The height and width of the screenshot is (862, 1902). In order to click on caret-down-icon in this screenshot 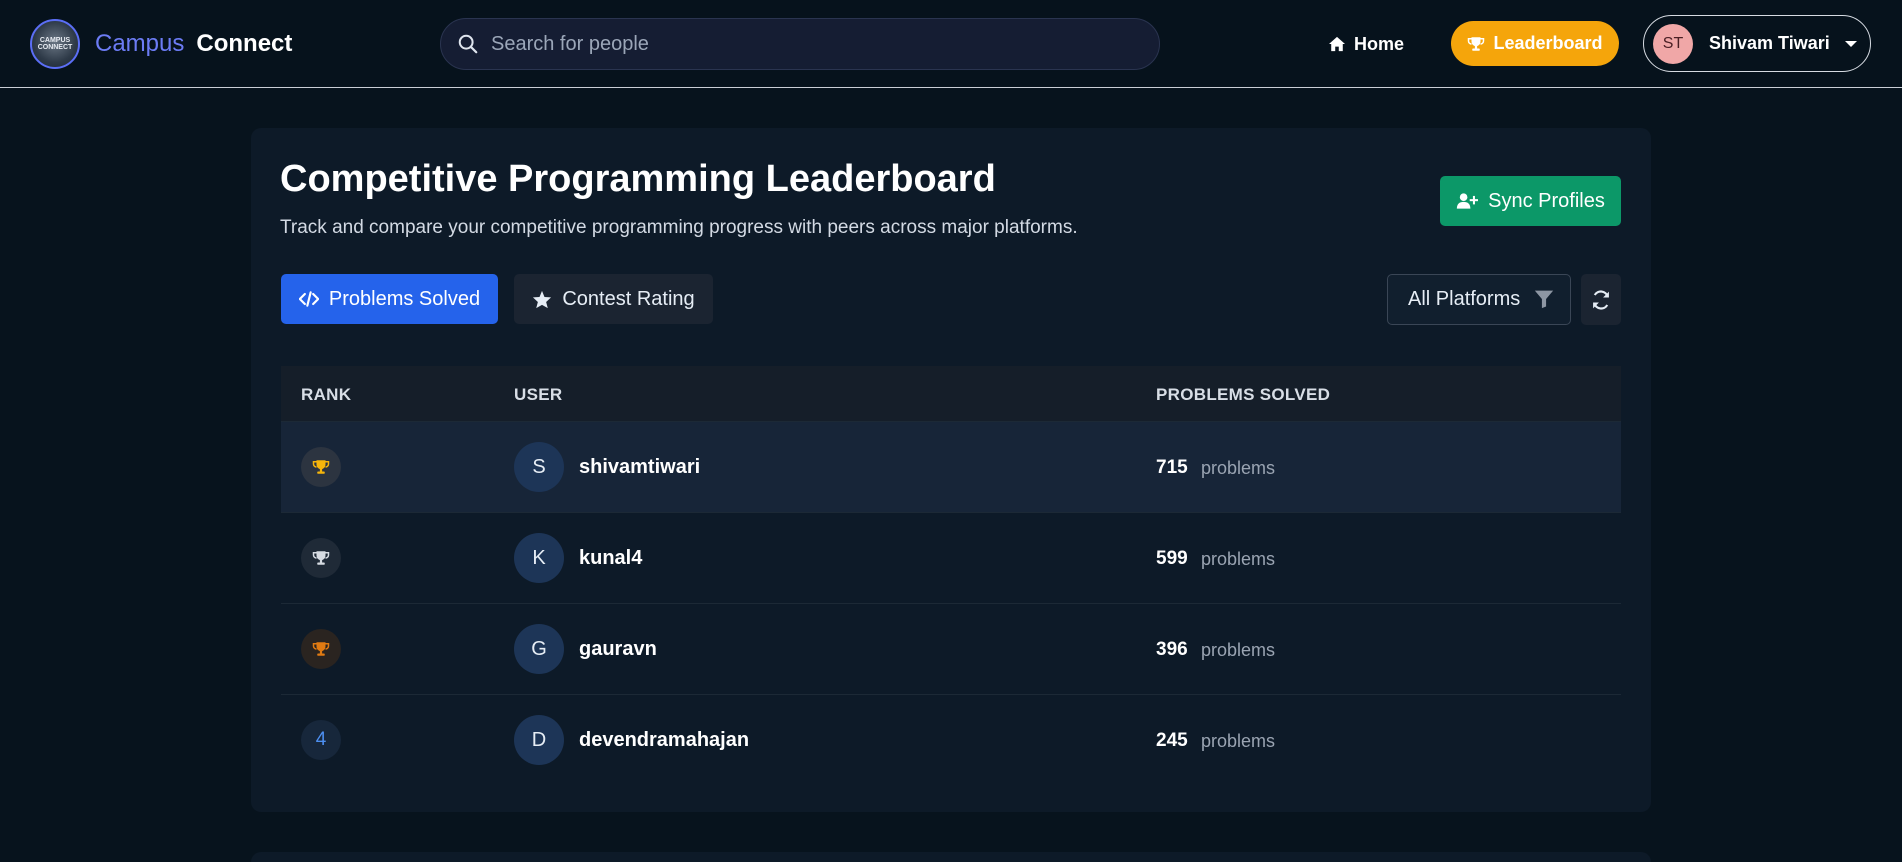, I will do `click(1850, 43)`.